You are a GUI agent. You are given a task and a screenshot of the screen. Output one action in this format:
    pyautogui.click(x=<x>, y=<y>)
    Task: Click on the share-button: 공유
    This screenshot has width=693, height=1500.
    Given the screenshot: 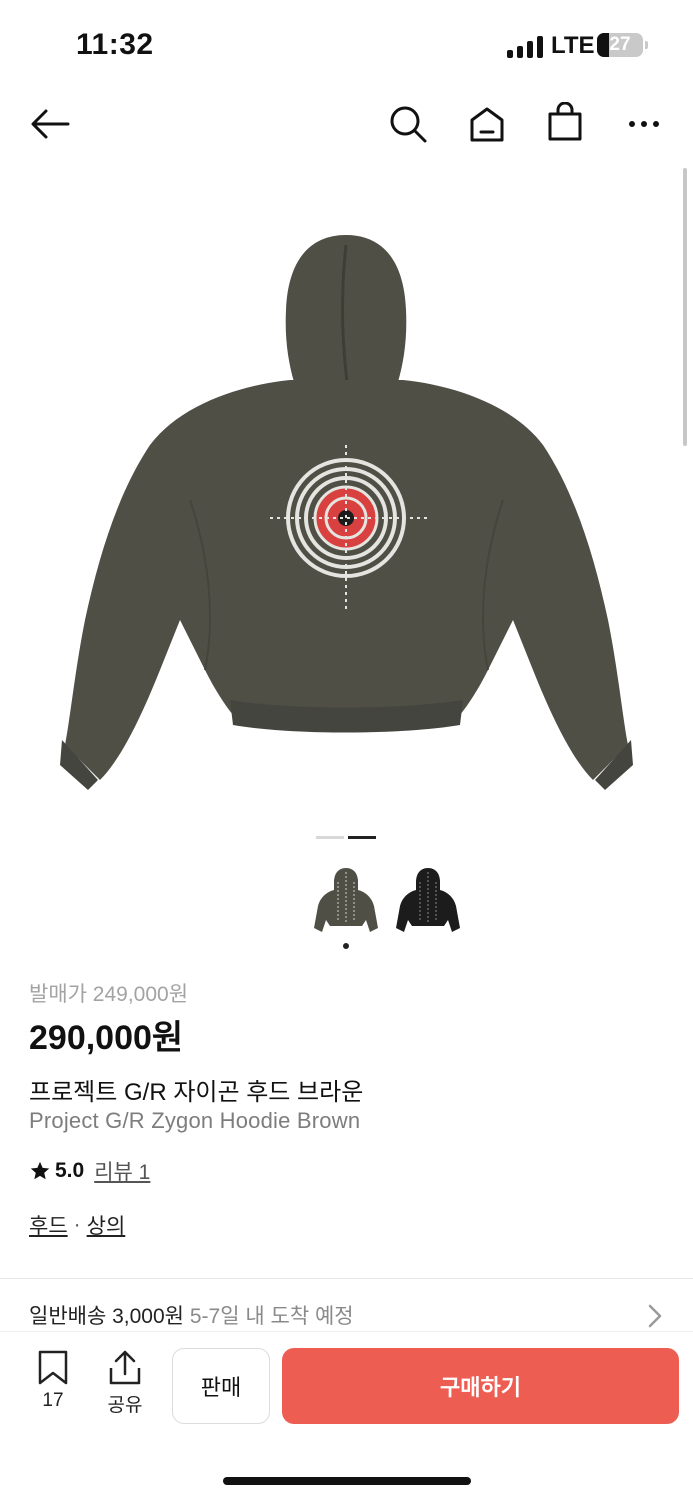 What is the action you would take?
    pyautogui.click(x=125, y=1383)
    